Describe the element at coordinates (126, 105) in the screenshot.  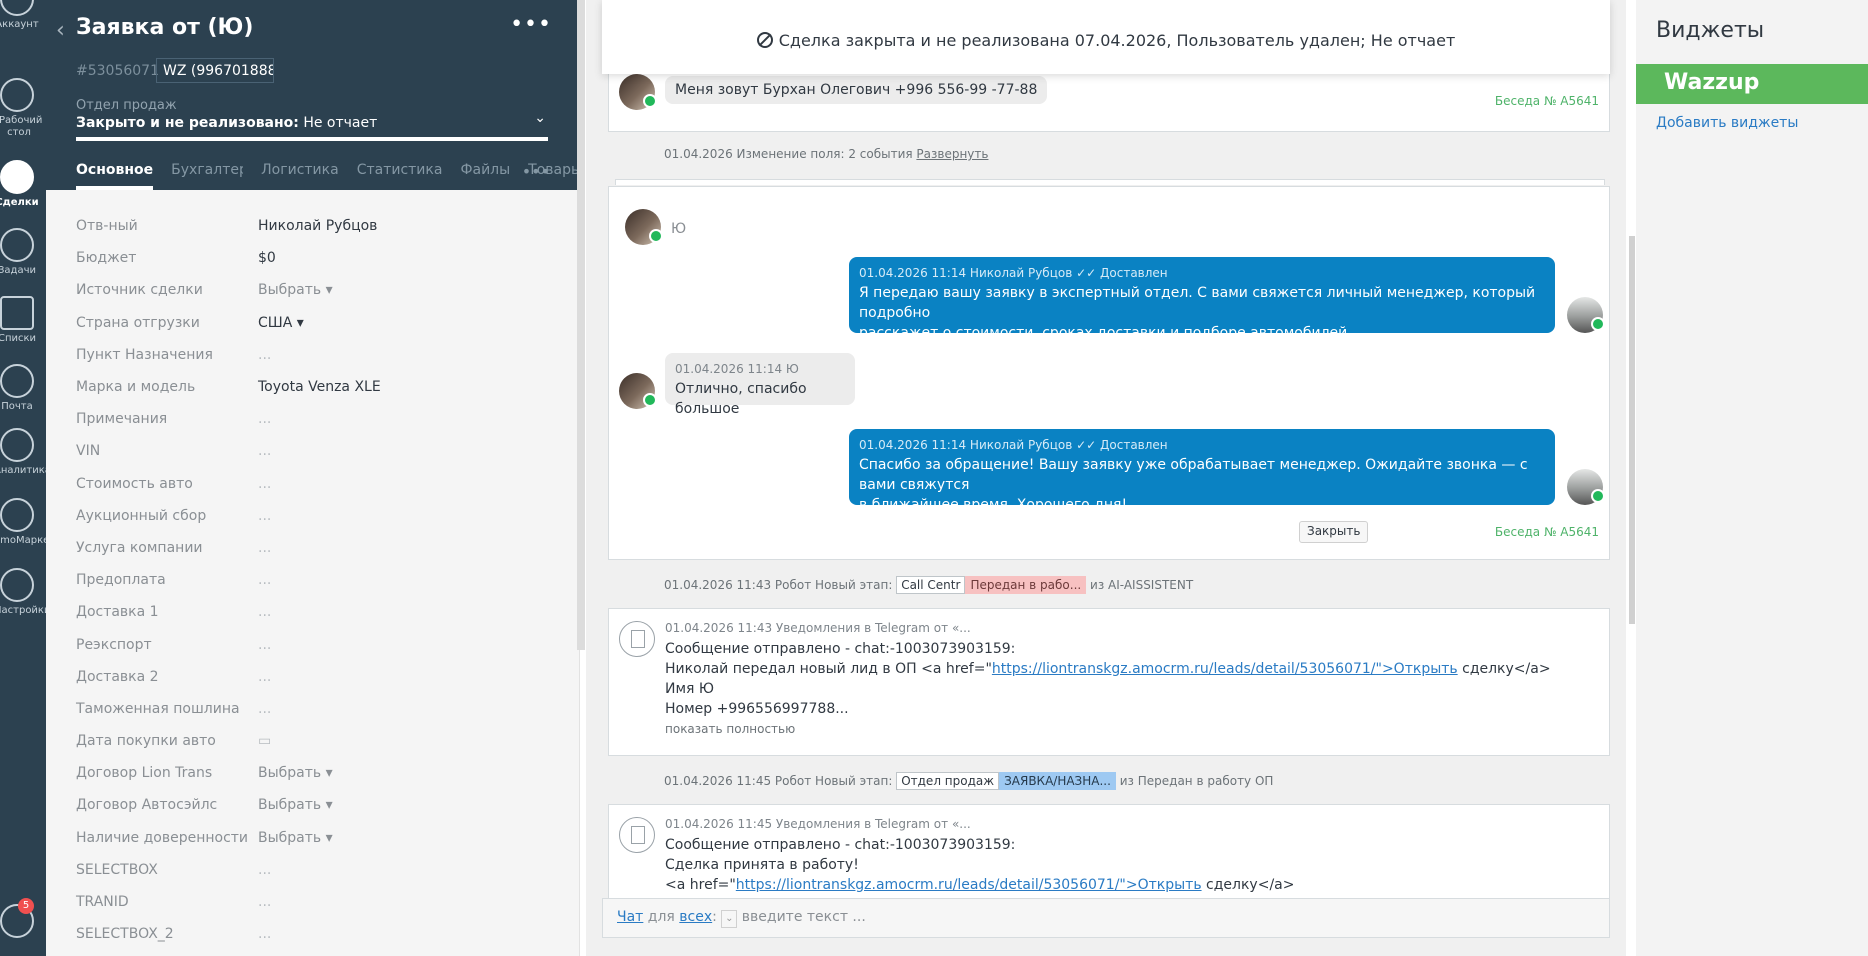
I see `pipeline-label: Отдел продаж` at that location.